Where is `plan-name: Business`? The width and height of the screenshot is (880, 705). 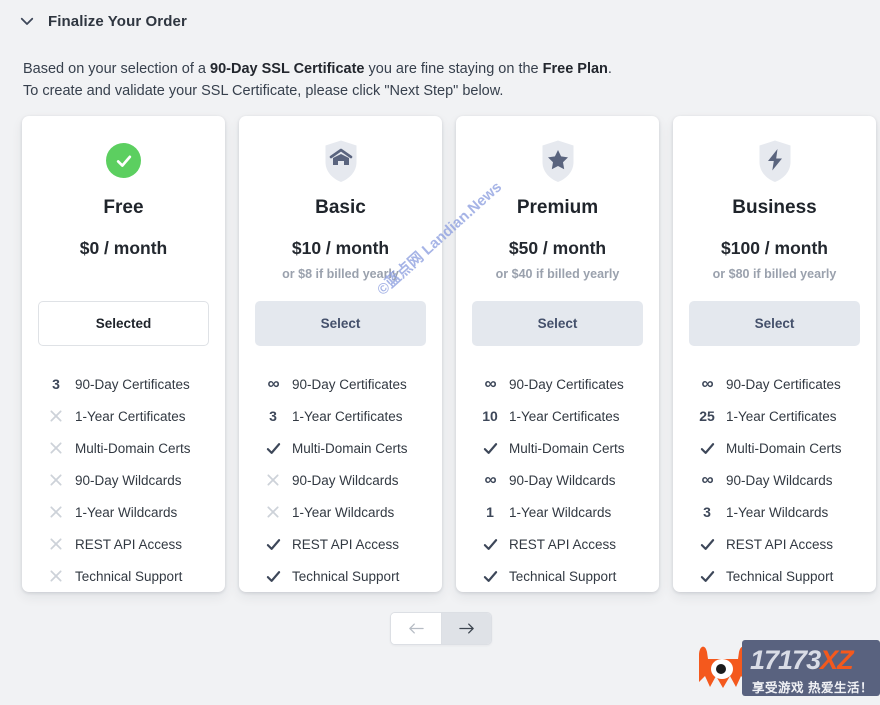
plan-name: Business is located at coordinates (774, 208).